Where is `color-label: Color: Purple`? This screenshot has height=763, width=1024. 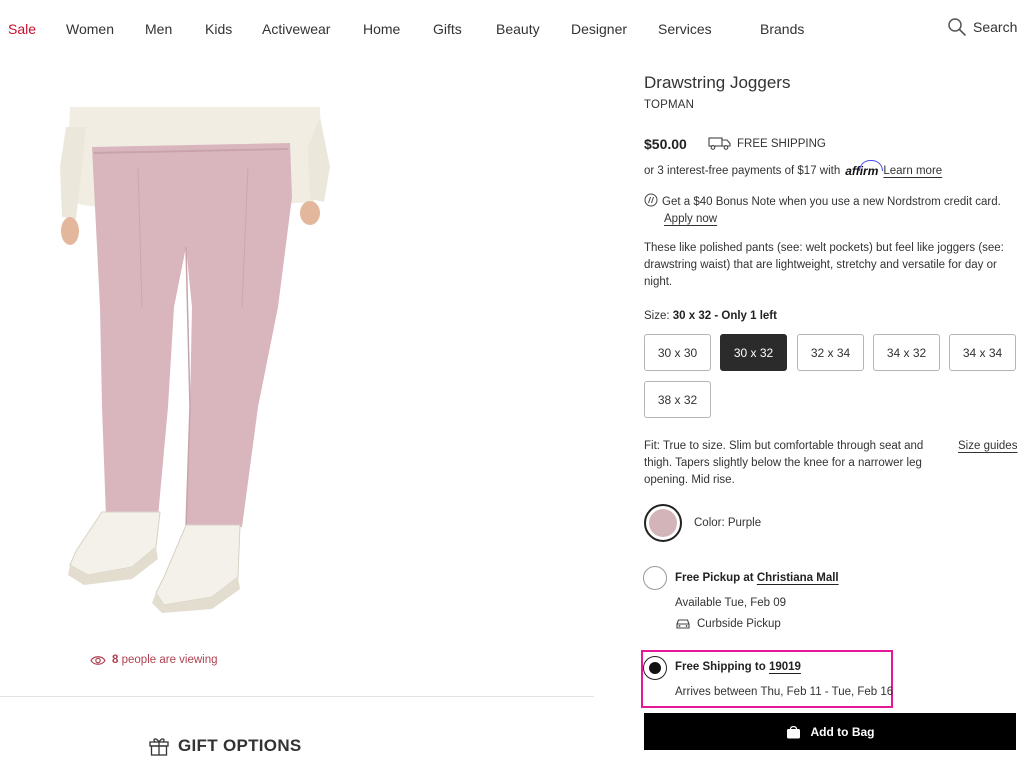 color-label: Color: Purple is located at coordinates (728, 523).